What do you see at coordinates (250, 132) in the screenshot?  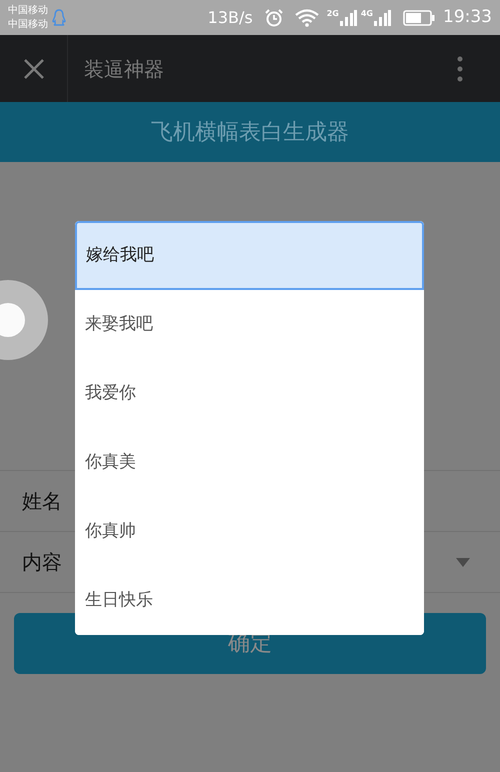 I see `page-title: 飞机横幅表白生成器` at bounding box center [250, 132].